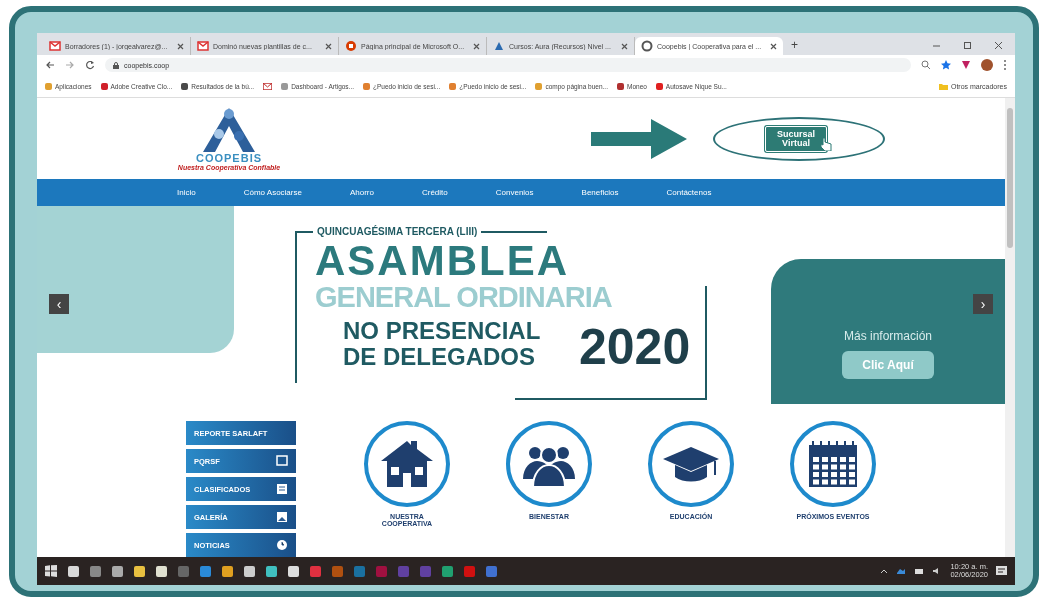  Describe the element at coordinates (514, 192) in the screenshot. I see `nav-link: Convenios` at that location.